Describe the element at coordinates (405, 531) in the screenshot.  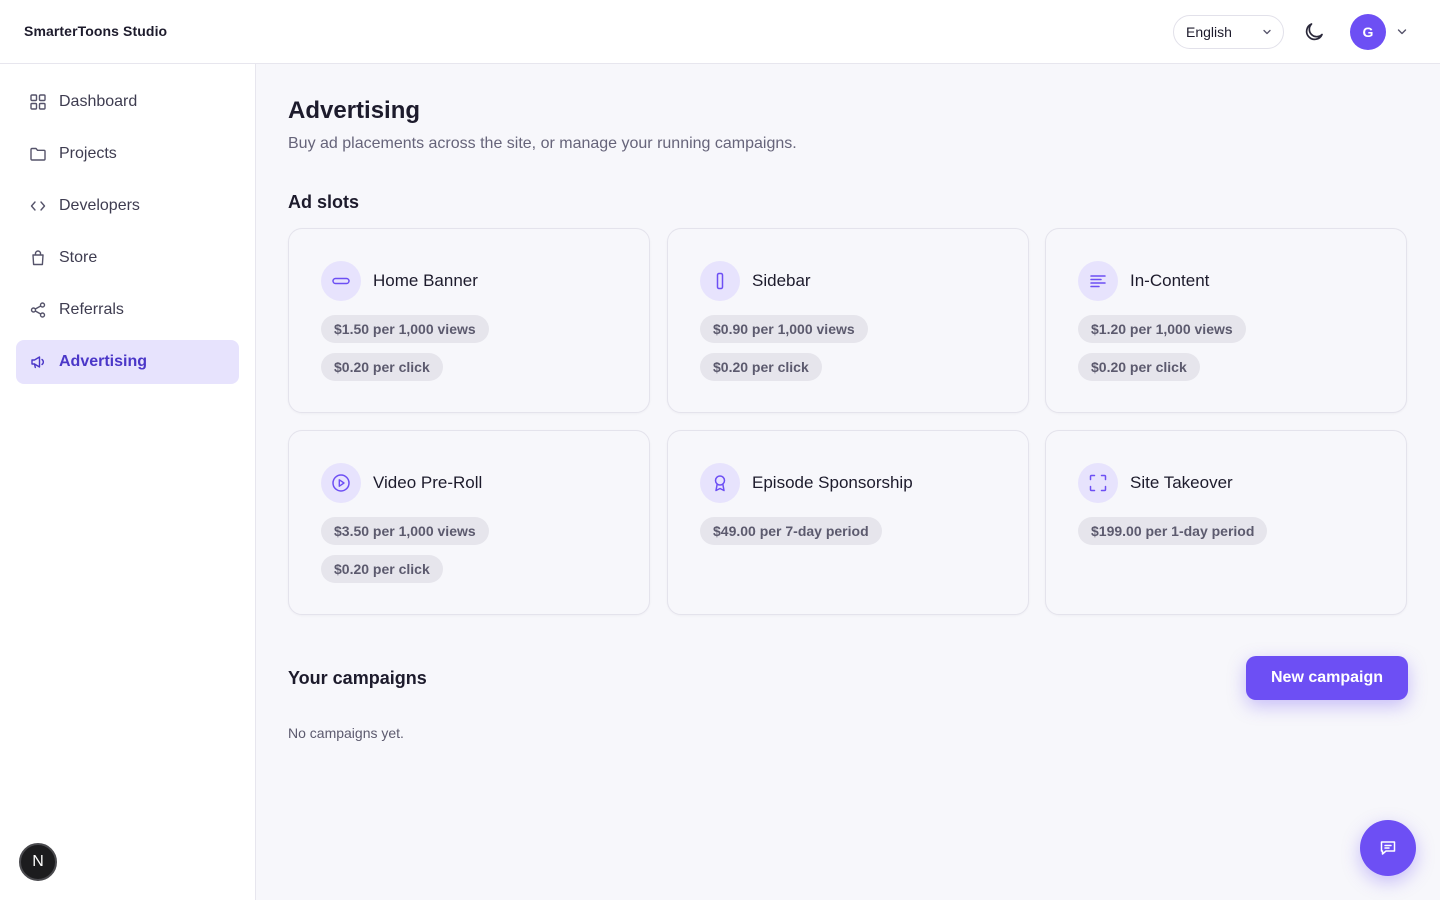
I see `price-badge: $3.50 per 1,000 views` at that location.